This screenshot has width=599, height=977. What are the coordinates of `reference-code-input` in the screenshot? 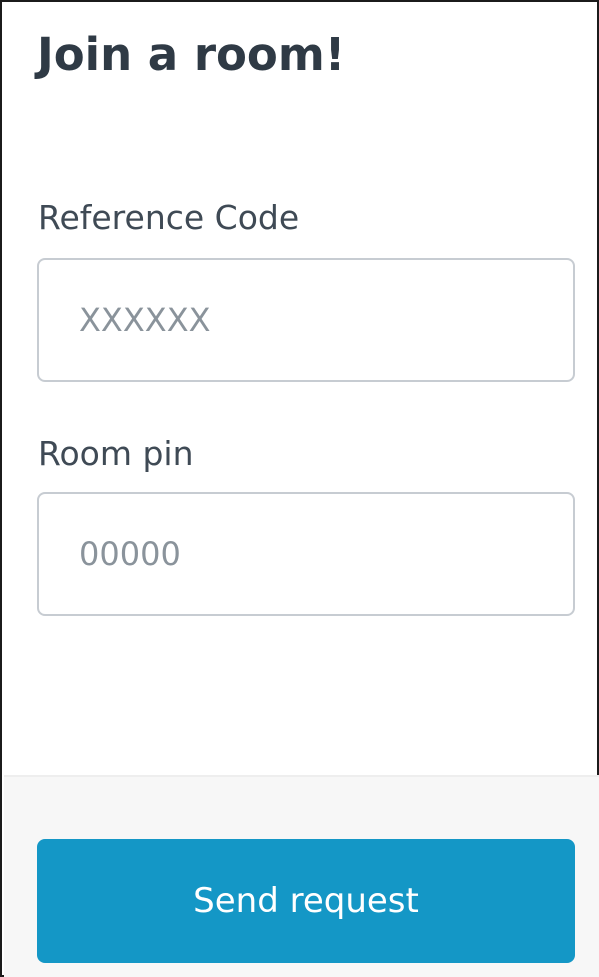 It's located at (306, 320).